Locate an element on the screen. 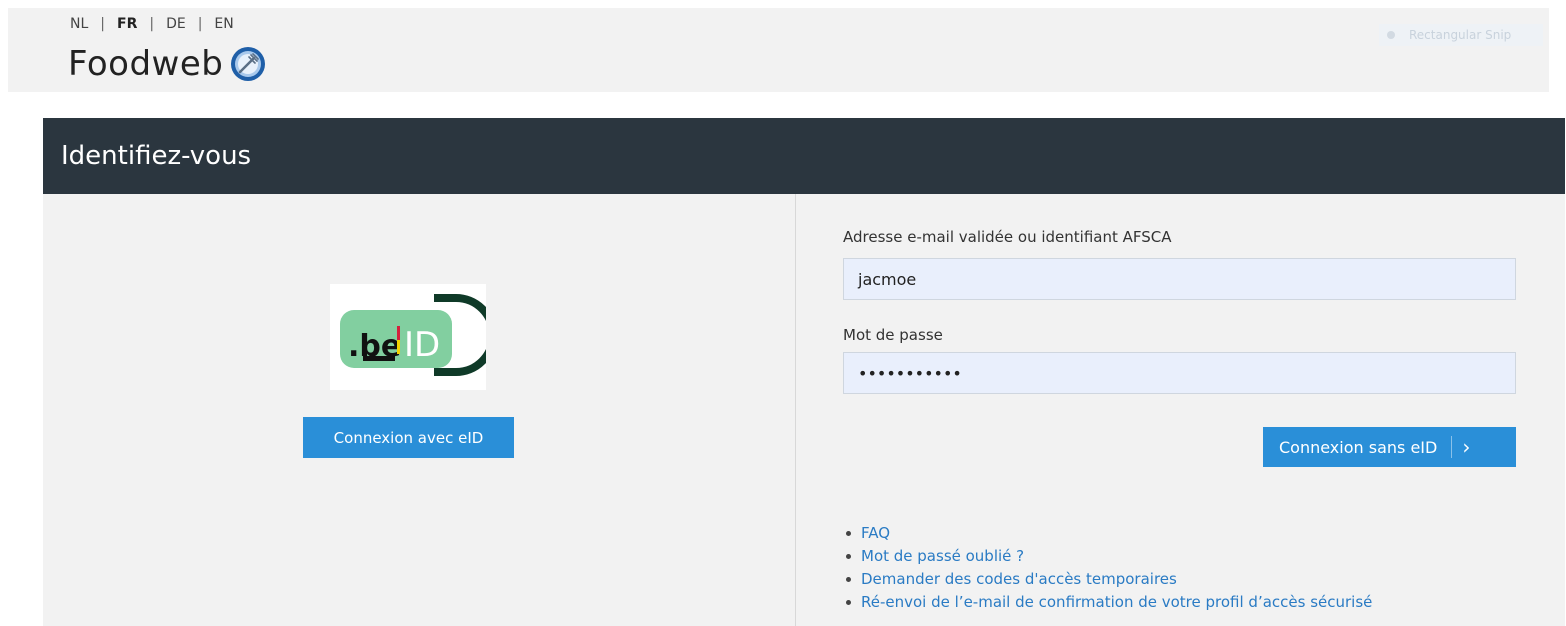  lang-nl: NL is located at coordinates (85, 24).